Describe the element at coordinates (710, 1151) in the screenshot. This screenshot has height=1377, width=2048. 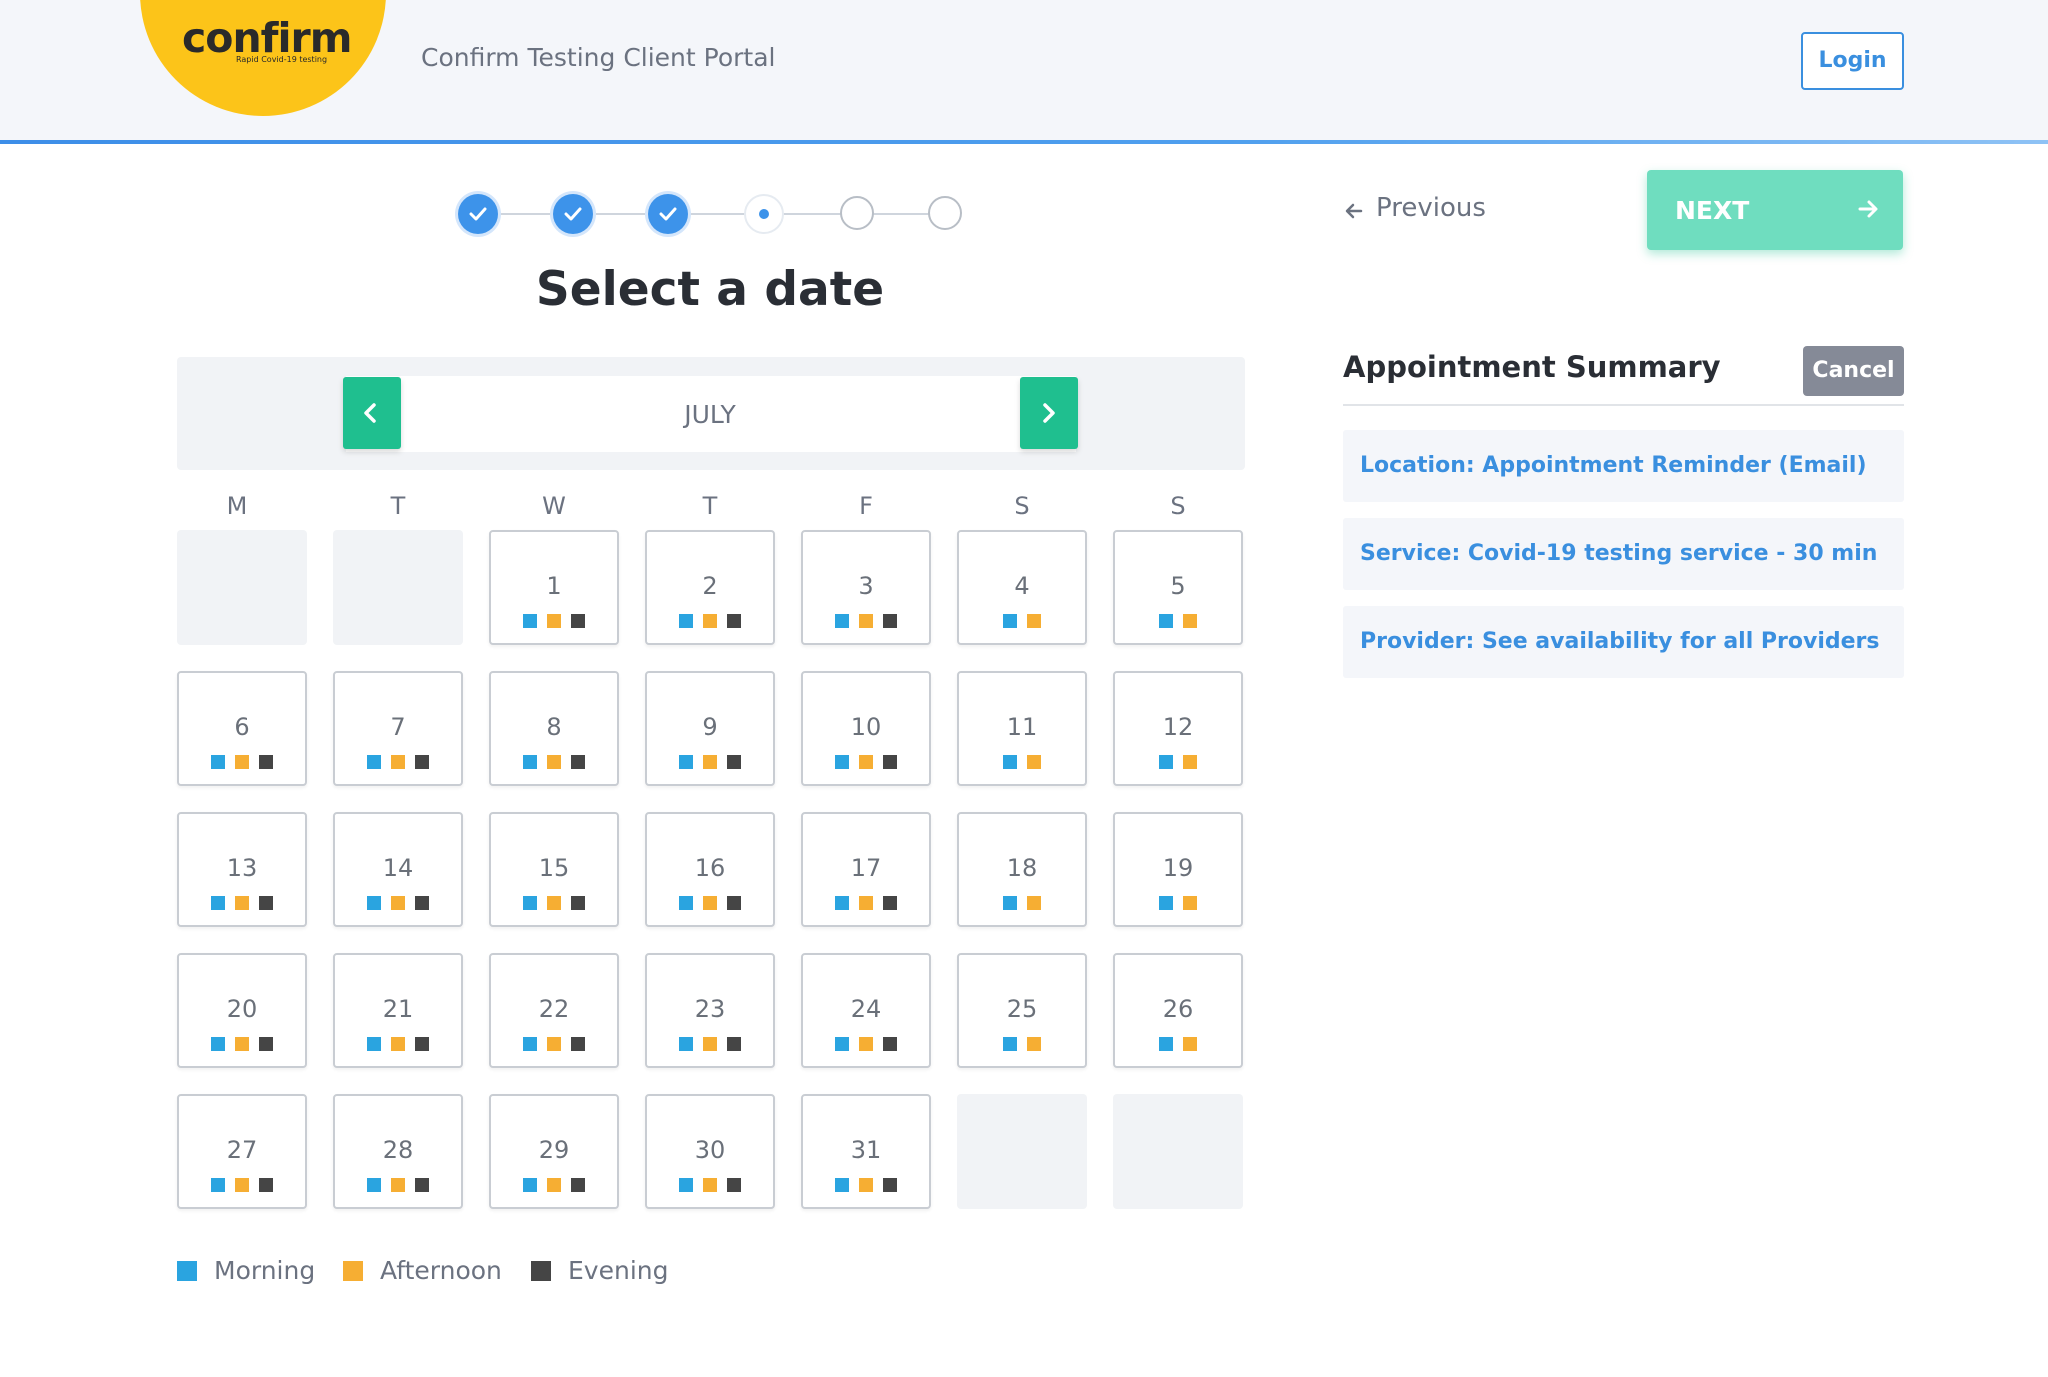
I see `calendar-day: 30` at that location.